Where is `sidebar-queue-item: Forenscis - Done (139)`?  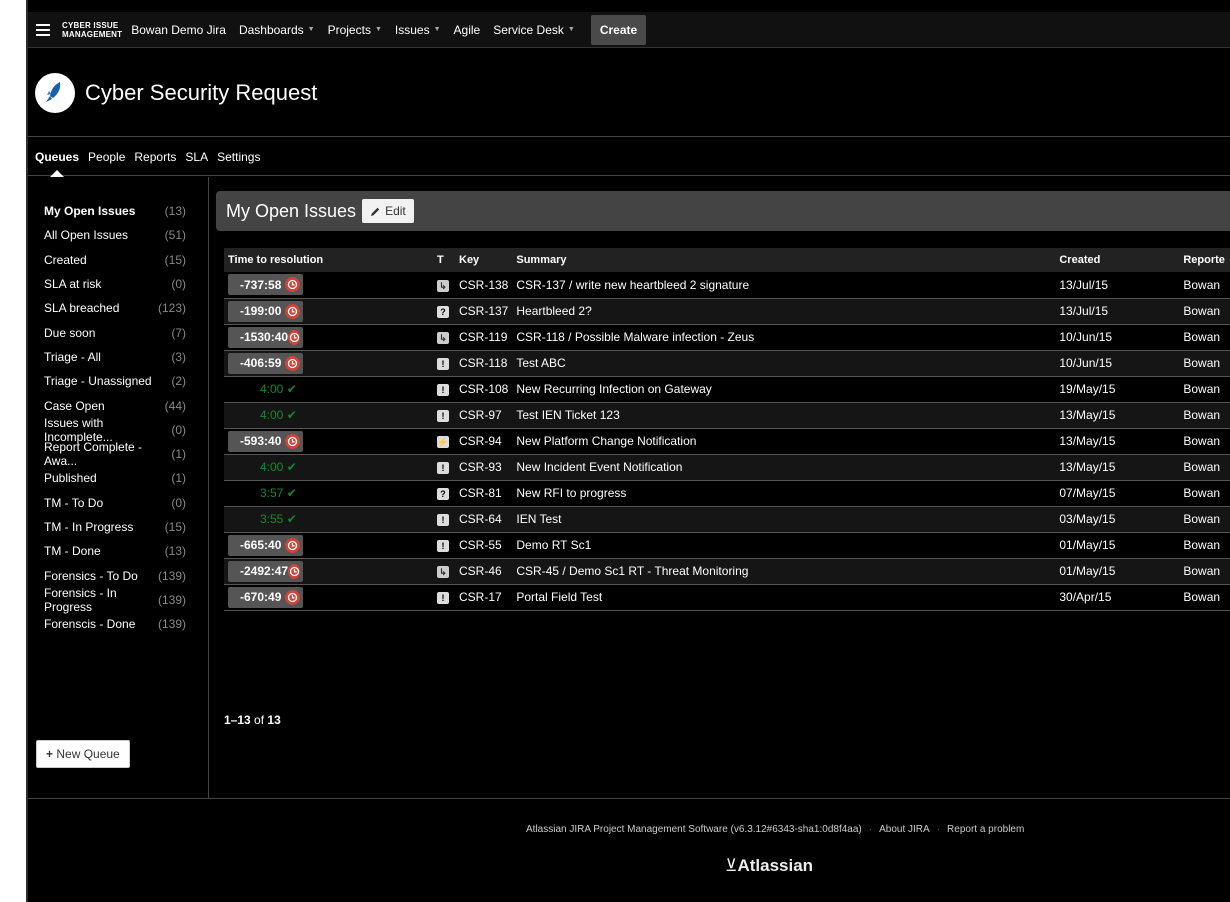 sidebar-queue-item: Forenscis - Done (139) is located at coordinates (118, 624).